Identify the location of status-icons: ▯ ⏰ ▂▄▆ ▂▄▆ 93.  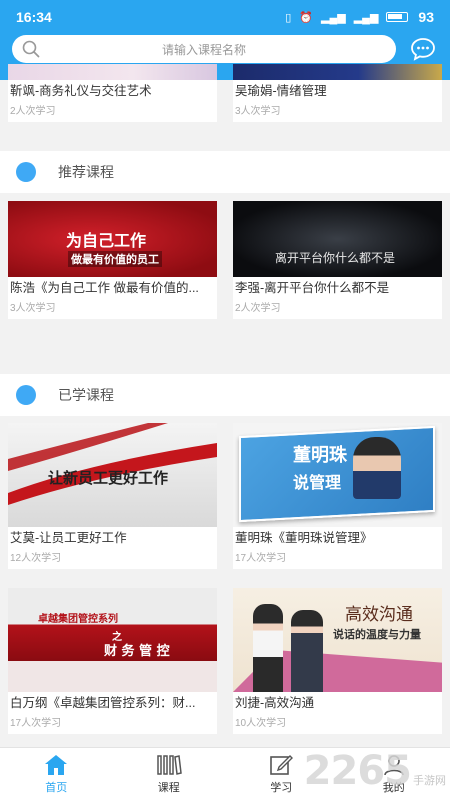
(359, 17).